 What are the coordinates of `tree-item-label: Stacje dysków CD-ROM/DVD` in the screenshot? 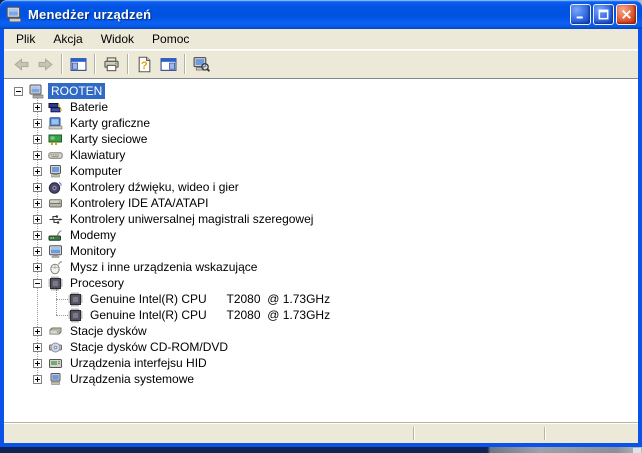 It's located at (149, 347).